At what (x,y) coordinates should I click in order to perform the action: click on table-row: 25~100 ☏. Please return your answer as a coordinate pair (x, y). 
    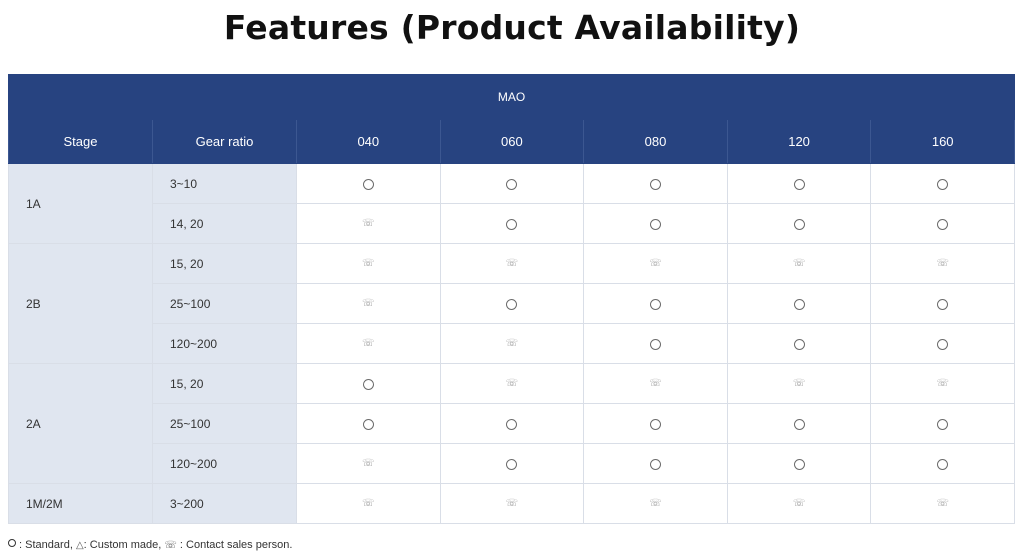
    Looking at the image, I should click on (512, 303).